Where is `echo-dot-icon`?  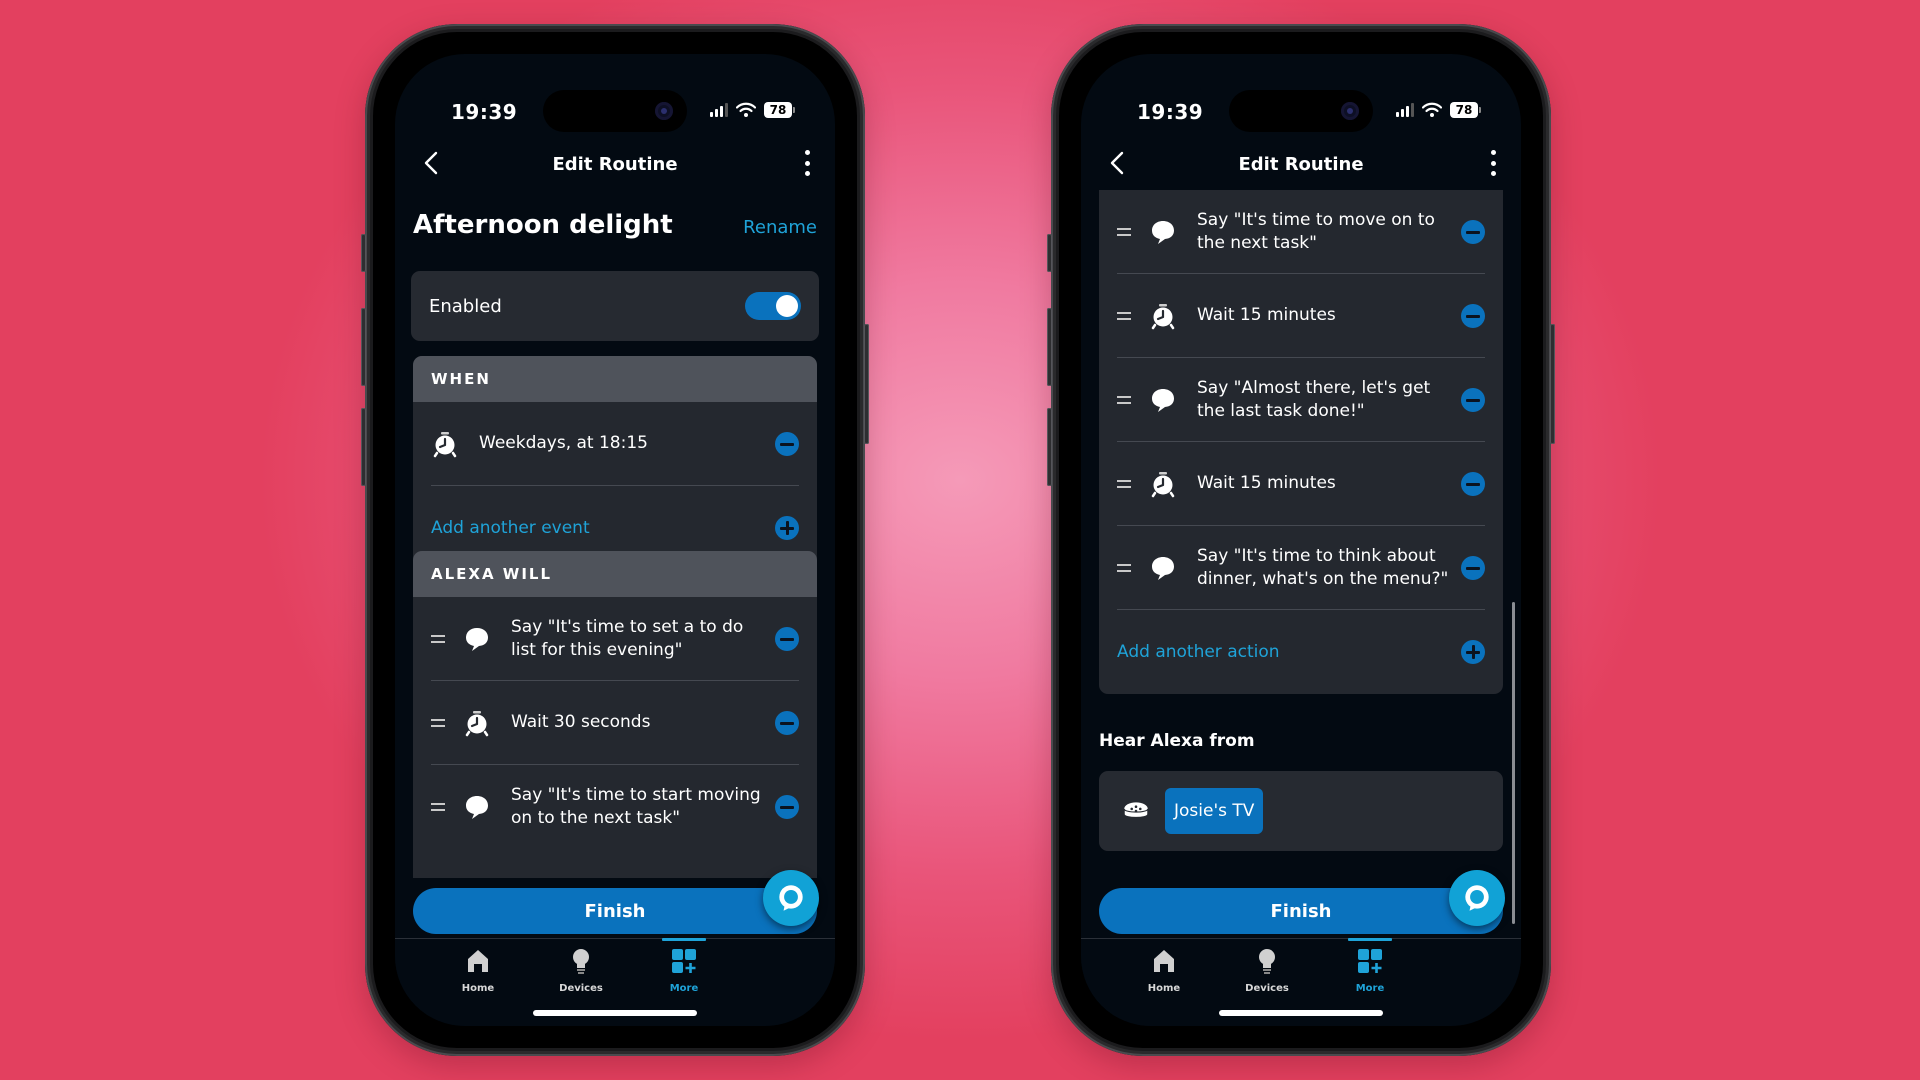 echo-dot-icon is located at coordinates (1136, 811).